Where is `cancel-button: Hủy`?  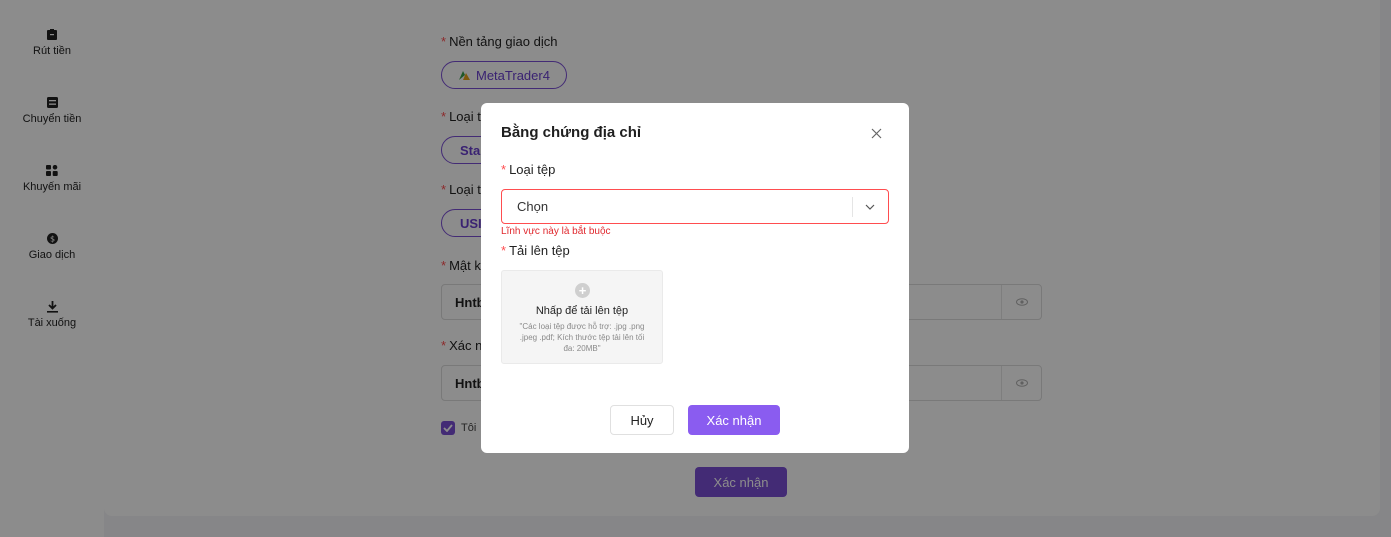 cancel-button: Hủy is located at coordinates (642, 420).